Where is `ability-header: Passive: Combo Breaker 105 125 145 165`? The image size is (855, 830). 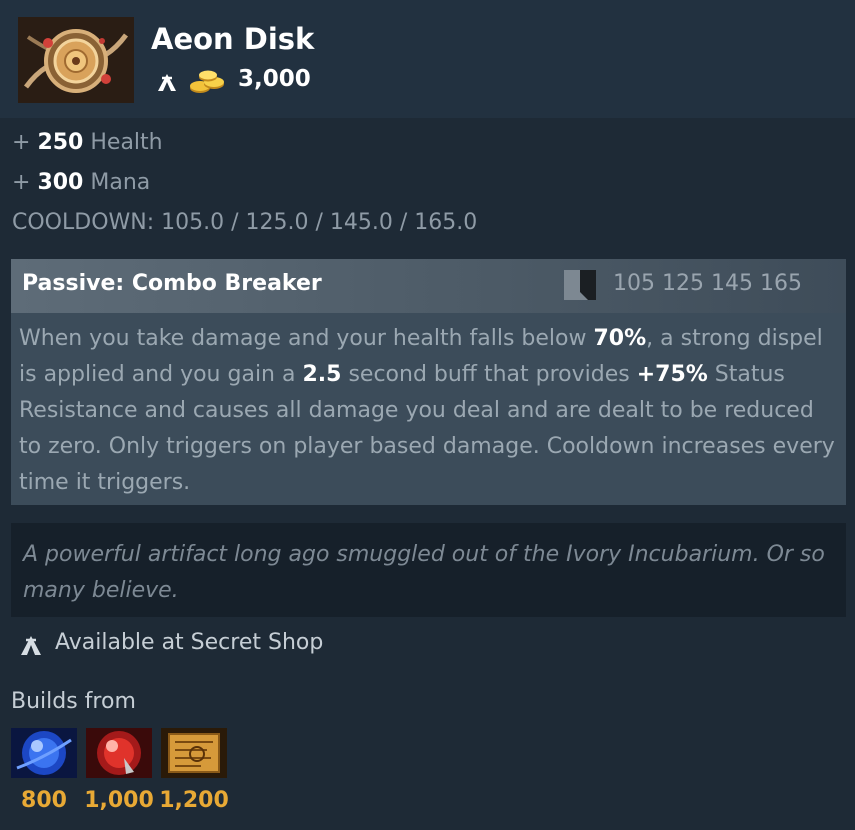 ability-header: Passive: Combo Breaker 105 125 145 165 is located at coordinates (428, 286).